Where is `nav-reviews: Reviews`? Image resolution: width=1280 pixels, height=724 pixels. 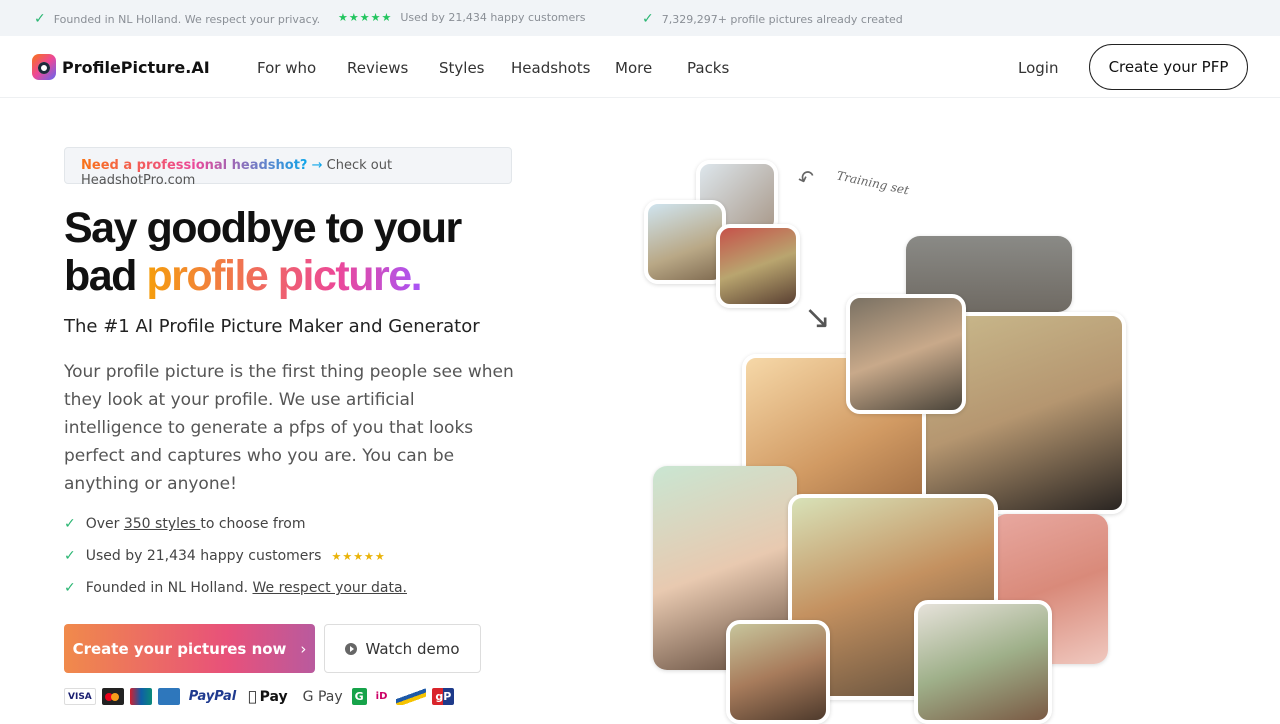
nav-reviews: Reviews is located at coordinates (377, 68).